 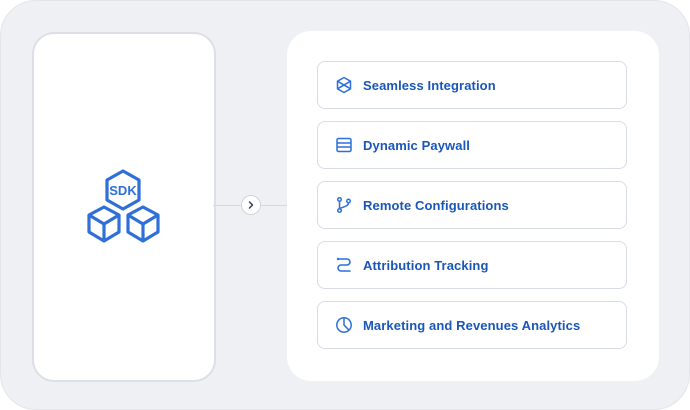 What do you see at coordinates (344, 85) in the screenshot?
I see `integration-icon` at bounding box center [344, 85].